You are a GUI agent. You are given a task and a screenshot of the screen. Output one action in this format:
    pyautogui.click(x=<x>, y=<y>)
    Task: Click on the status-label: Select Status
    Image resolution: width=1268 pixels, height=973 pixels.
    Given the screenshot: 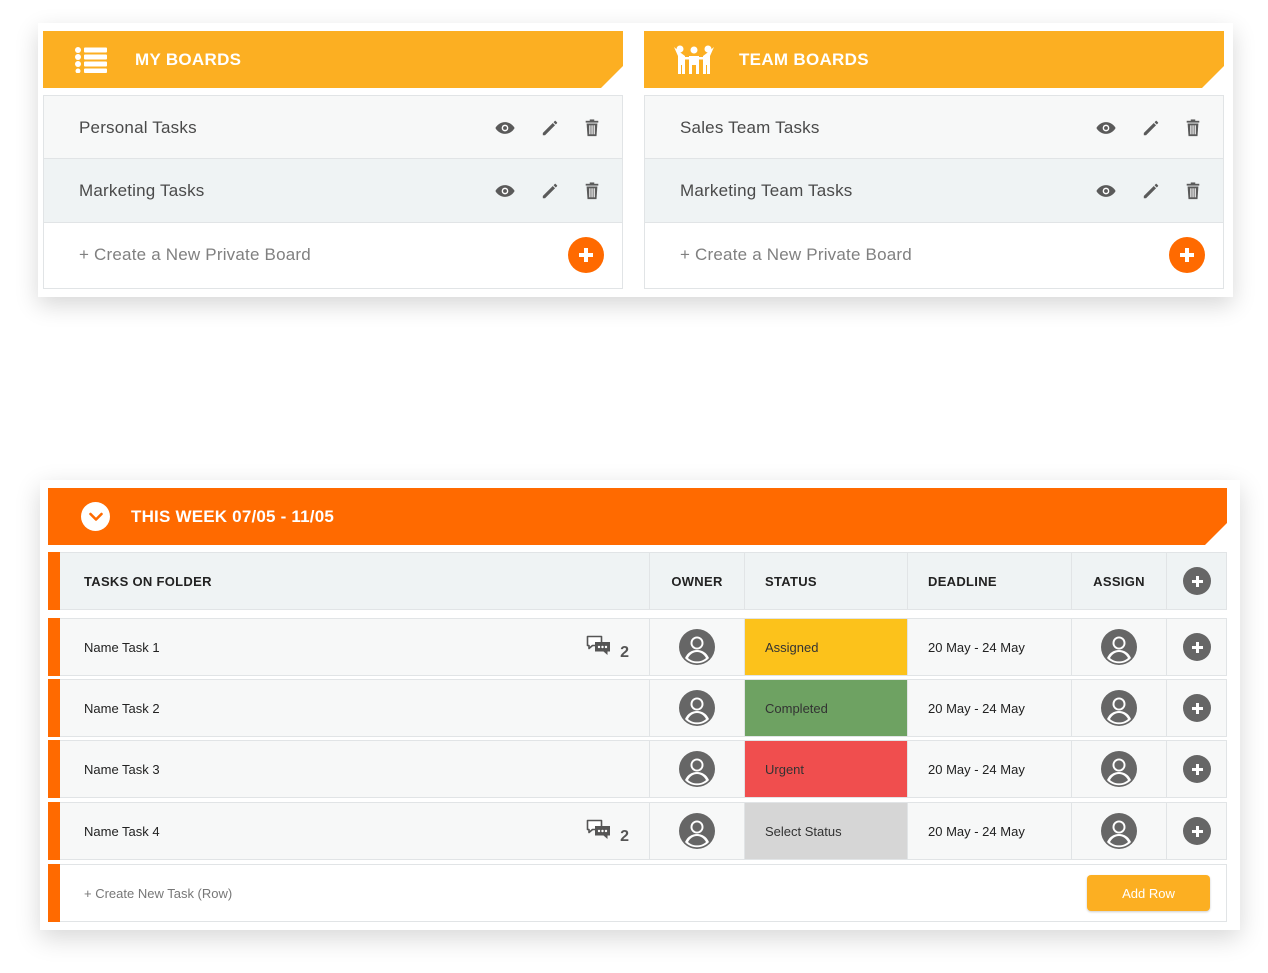 What is the action you would take?
    pyautogui.click(x=803, y=831)
    